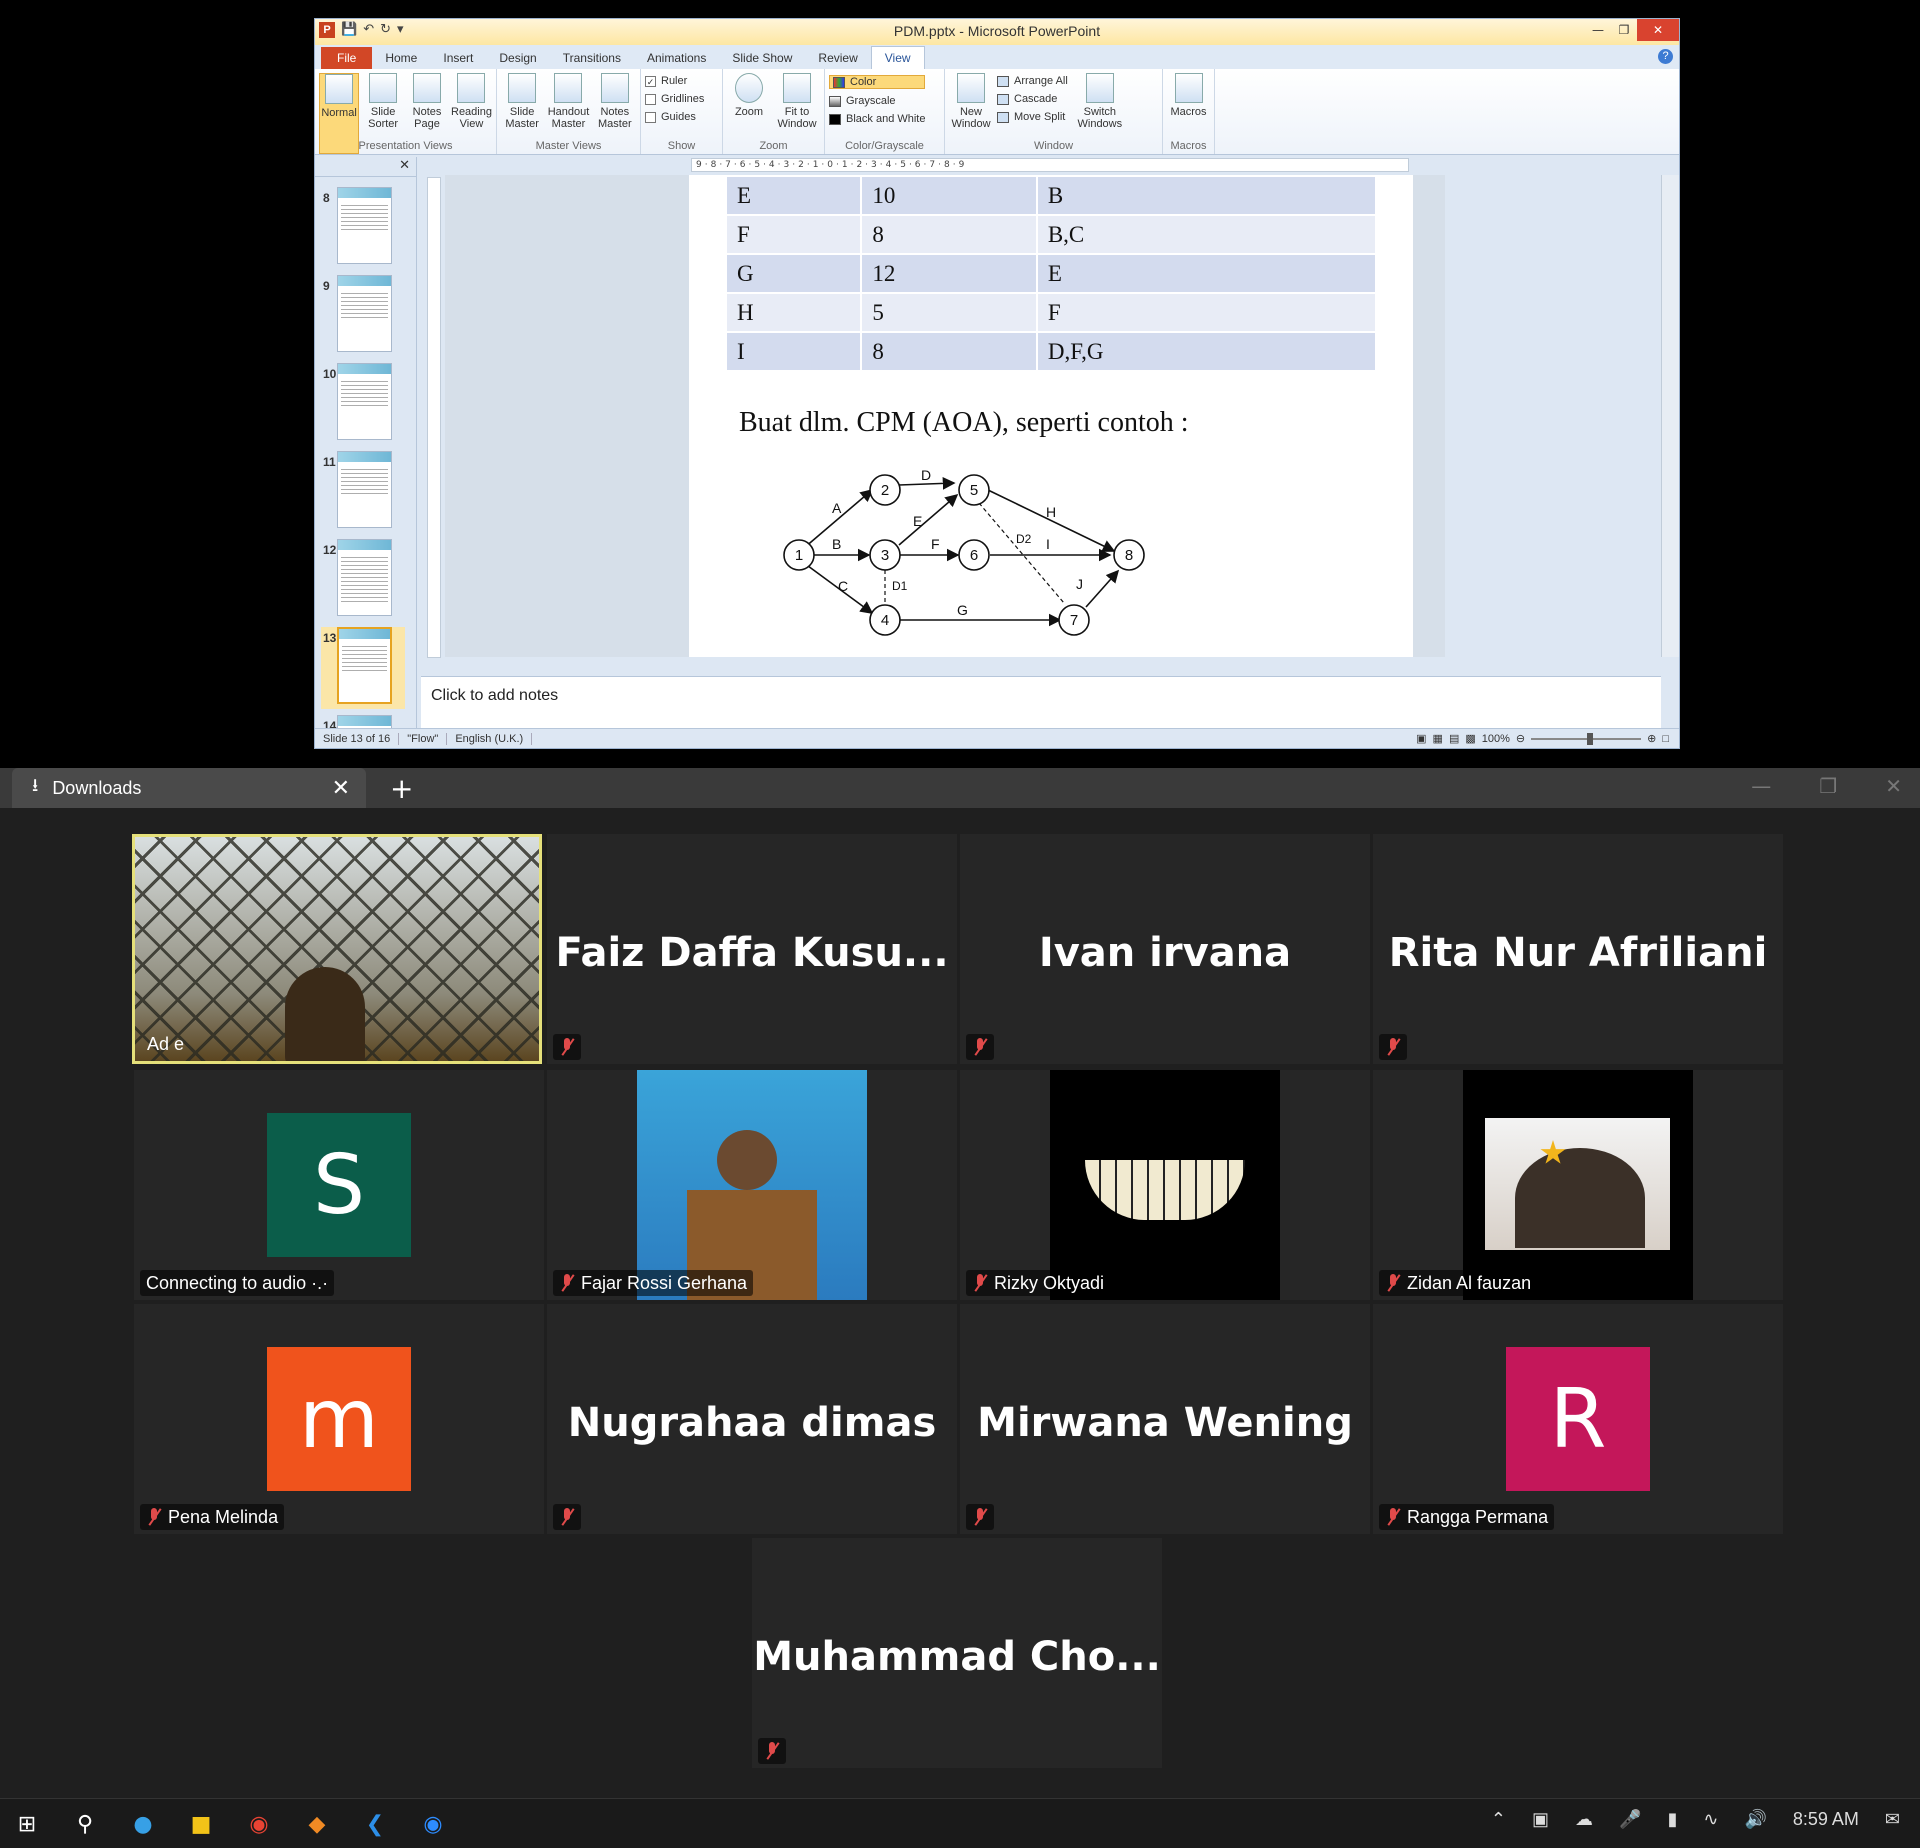 This screenshot has width=1920, height=1848. Describe the element at coordinates (1586, 738) in the screenshot. I see `zoom-slider` at that location.